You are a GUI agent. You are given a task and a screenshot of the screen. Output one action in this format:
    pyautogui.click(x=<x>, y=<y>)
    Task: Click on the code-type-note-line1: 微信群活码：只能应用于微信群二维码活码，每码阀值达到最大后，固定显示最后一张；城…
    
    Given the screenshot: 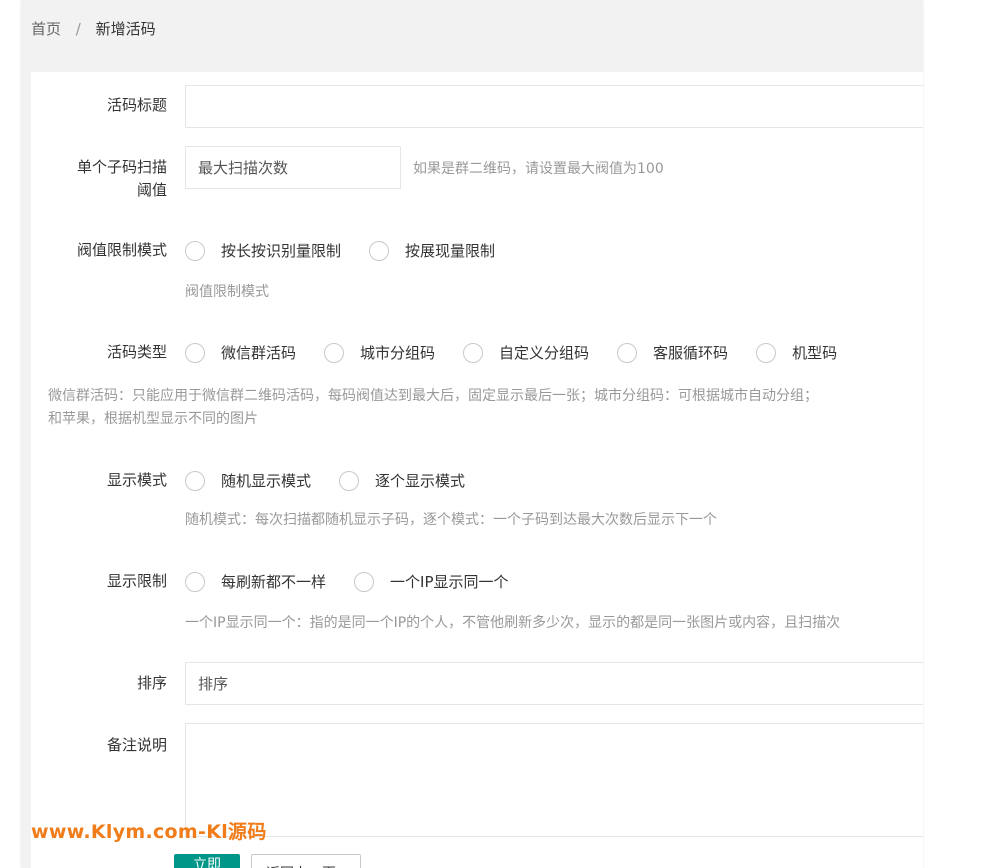 What is the action you would take?
    pyautogui.click(x=433, y=396)
    